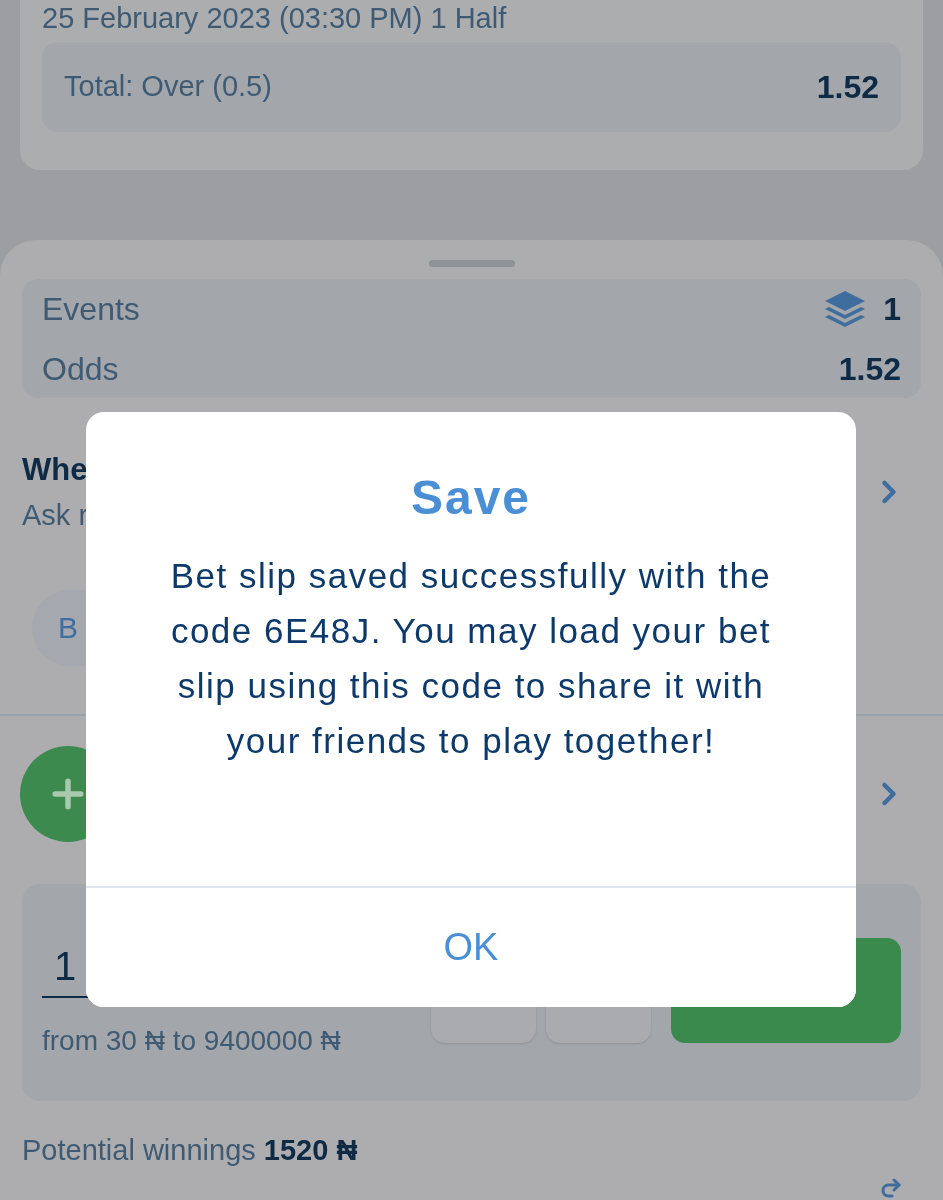 Image resolution: width=943 pixels, height=1200 pixels. Describe the element at coordinates (891, 1188) in the screenshot. I see `redo-arrow-icon` at that location.